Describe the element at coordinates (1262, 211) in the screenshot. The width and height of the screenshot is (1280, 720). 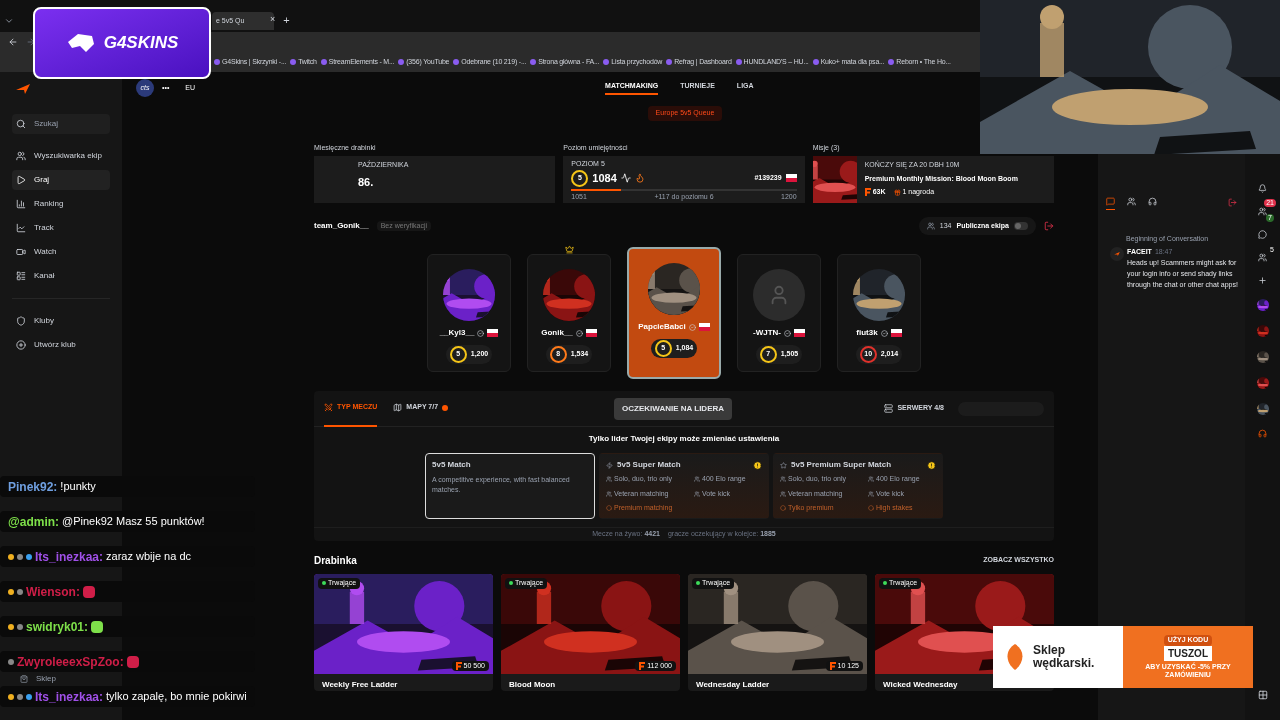
I see `friends-icon` at that location.